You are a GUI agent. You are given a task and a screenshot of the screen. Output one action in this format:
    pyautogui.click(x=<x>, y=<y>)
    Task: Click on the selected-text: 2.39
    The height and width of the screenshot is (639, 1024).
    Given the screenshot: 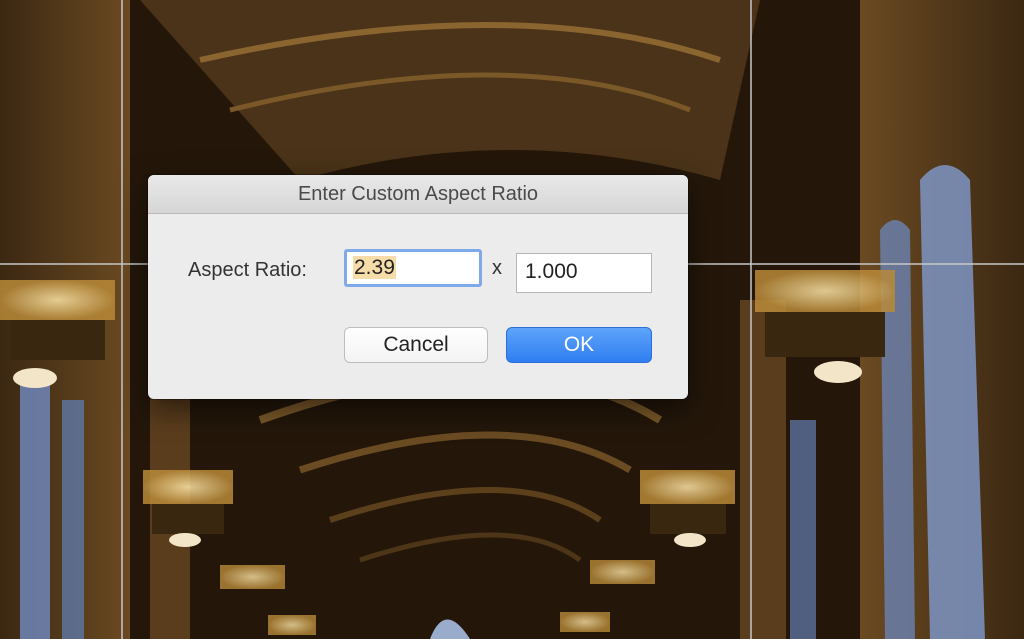 What is the action you would take?
    pyautogui.click(x=374, y=267)
    